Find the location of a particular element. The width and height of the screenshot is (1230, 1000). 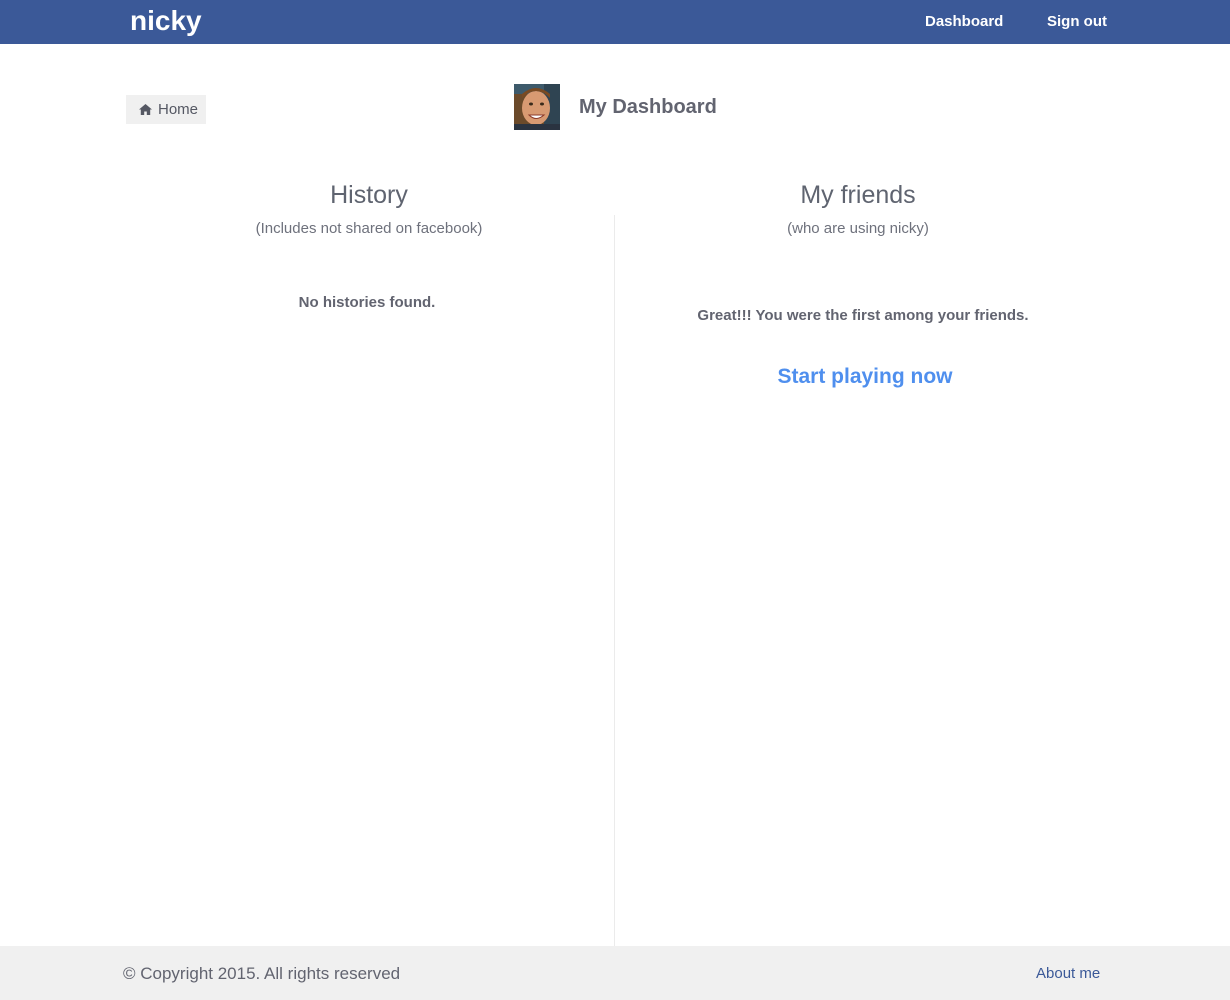

page-title: My Dashboard is located at coordinates (648, 107).